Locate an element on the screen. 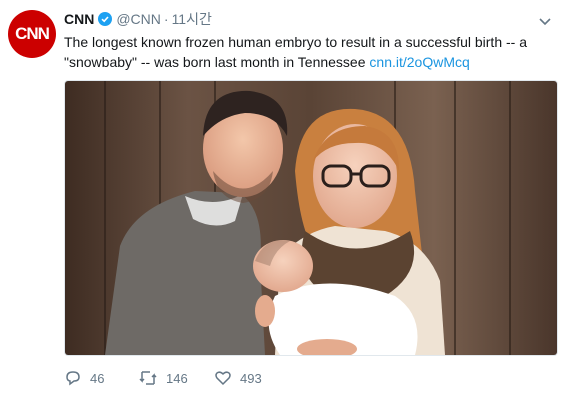 This screenshot has width=570, height=400. verified-badge-icon is located at coordinates (105, 19).